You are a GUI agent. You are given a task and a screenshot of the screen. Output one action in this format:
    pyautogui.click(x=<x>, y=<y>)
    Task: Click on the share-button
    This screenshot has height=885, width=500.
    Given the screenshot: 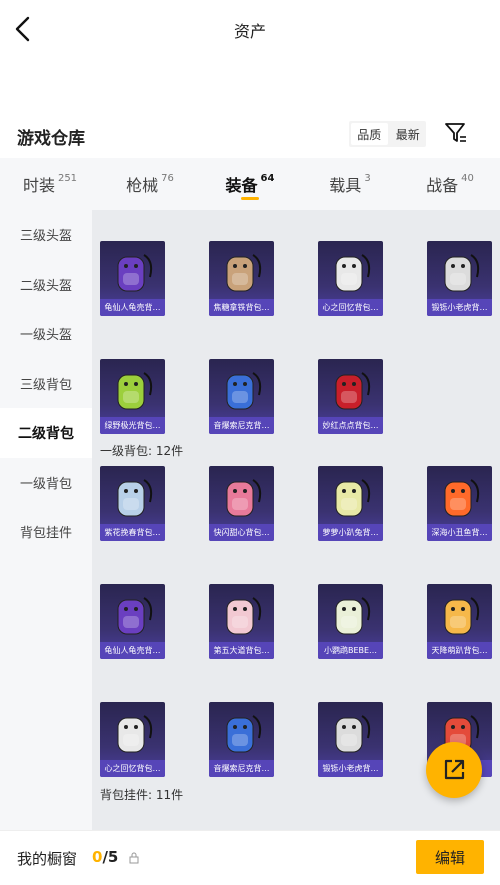 What is the action you would take?
    pyautogui.click(x=454, y=770)
    